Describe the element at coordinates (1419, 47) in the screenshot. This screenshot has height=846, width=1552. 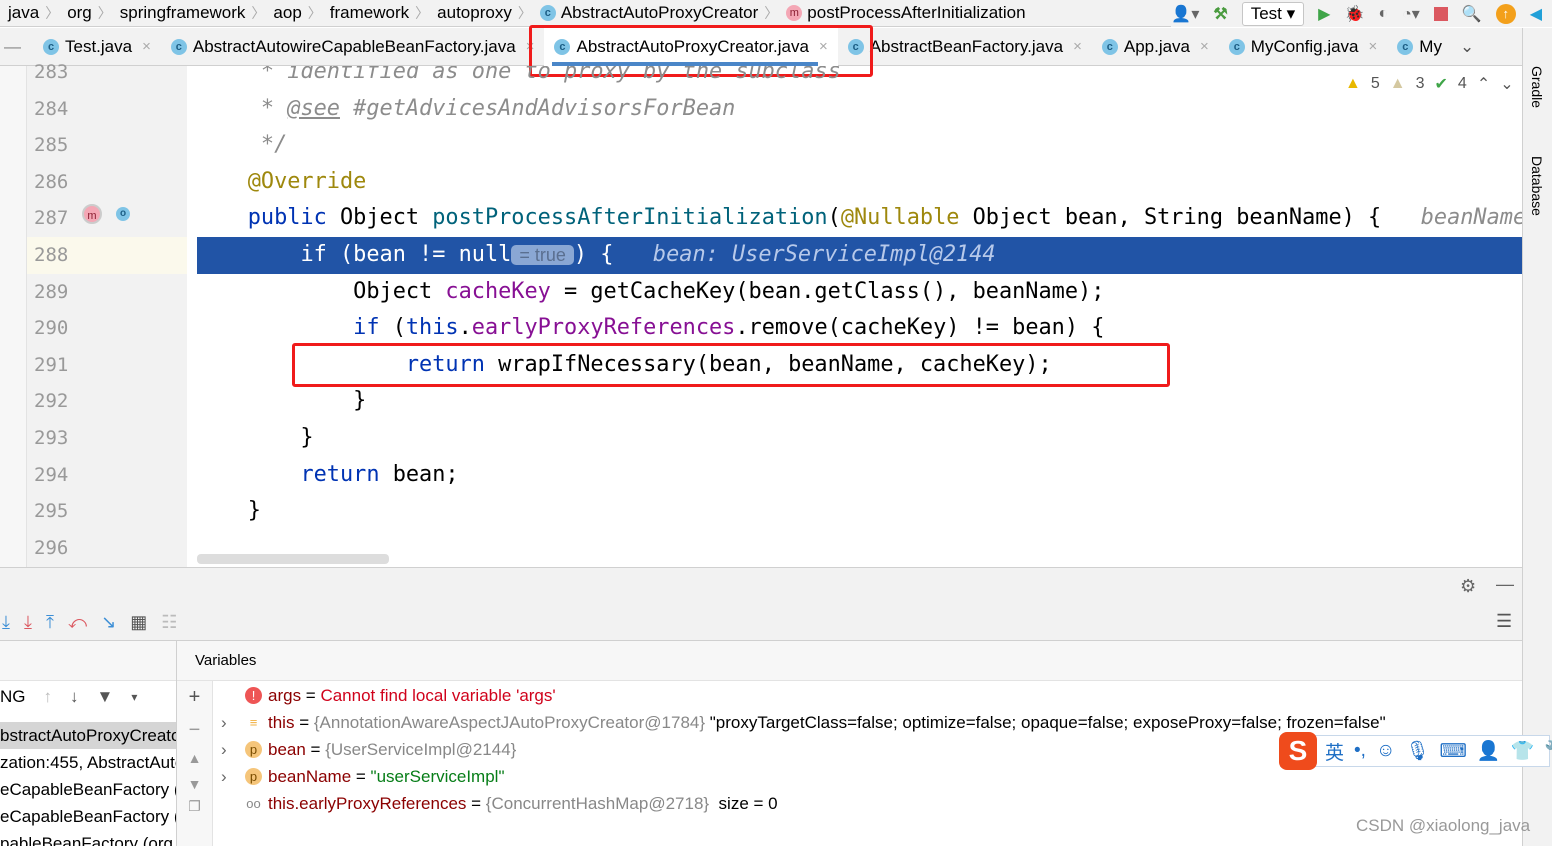
I see `editor-tab: c My` at that location.